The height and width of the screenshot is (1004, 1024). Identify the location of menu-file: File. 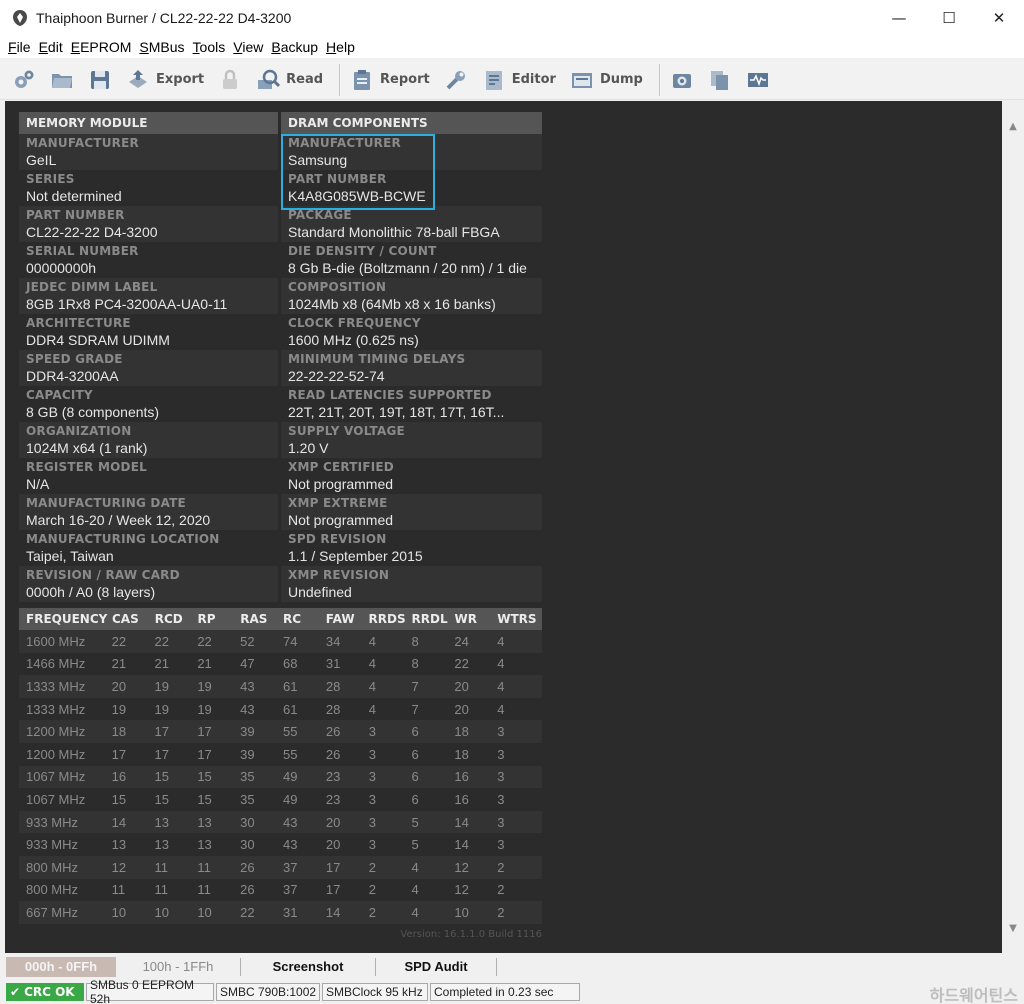
(19, 47).